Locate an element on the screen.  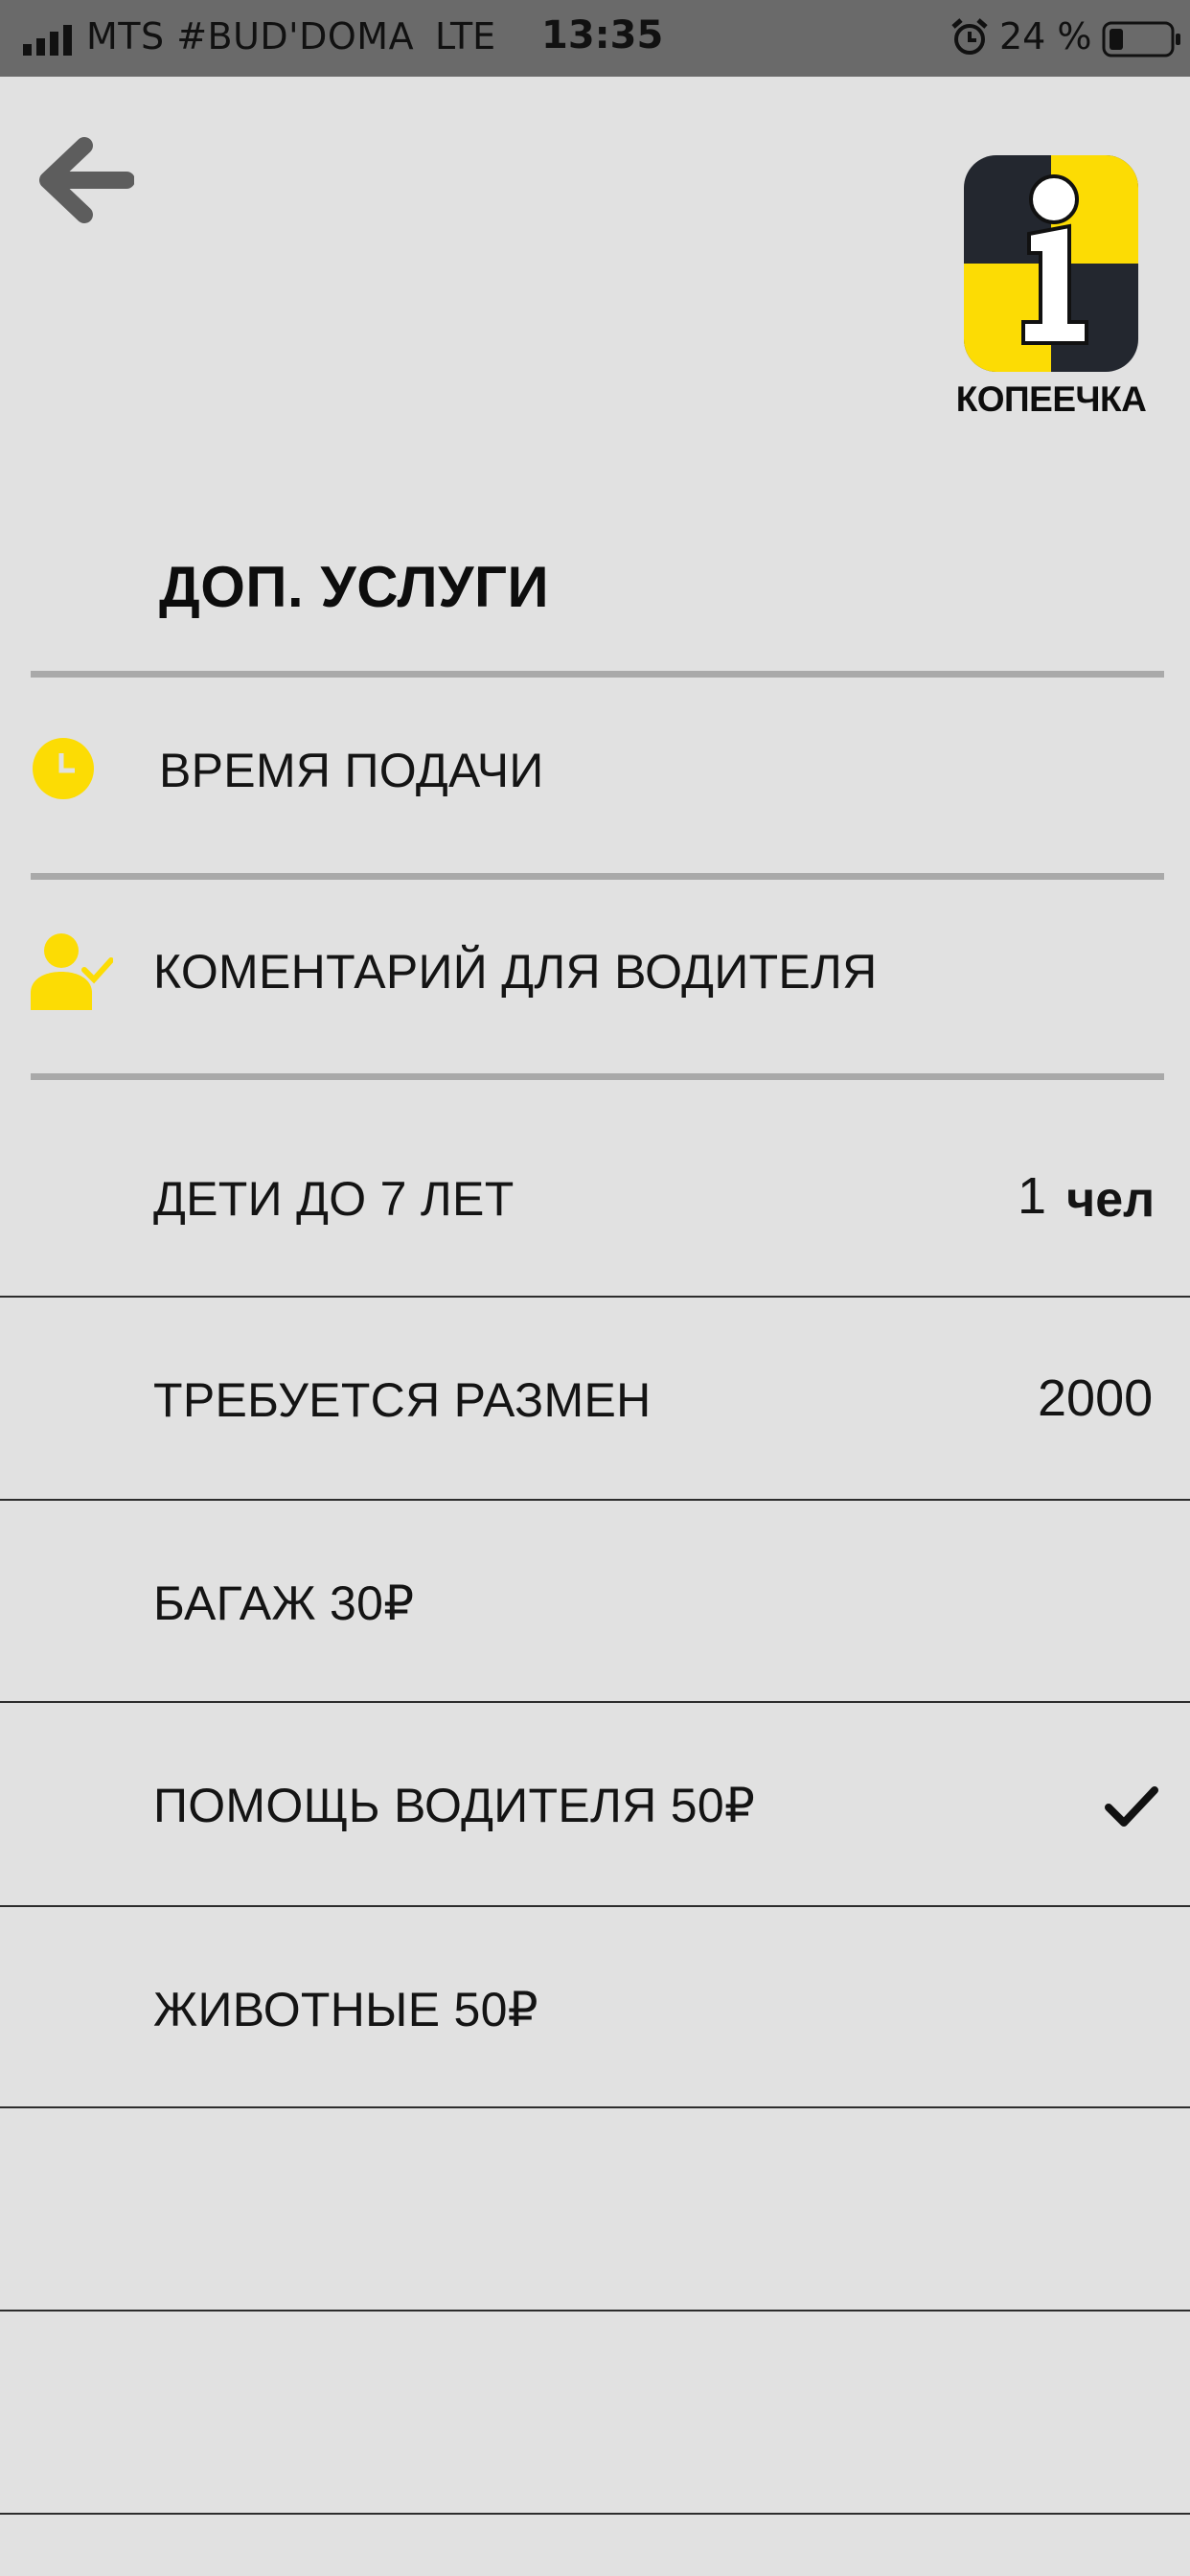
option-label: ЖИВОТНЫЕ 50₽ is located at coordinates (346, 2009).